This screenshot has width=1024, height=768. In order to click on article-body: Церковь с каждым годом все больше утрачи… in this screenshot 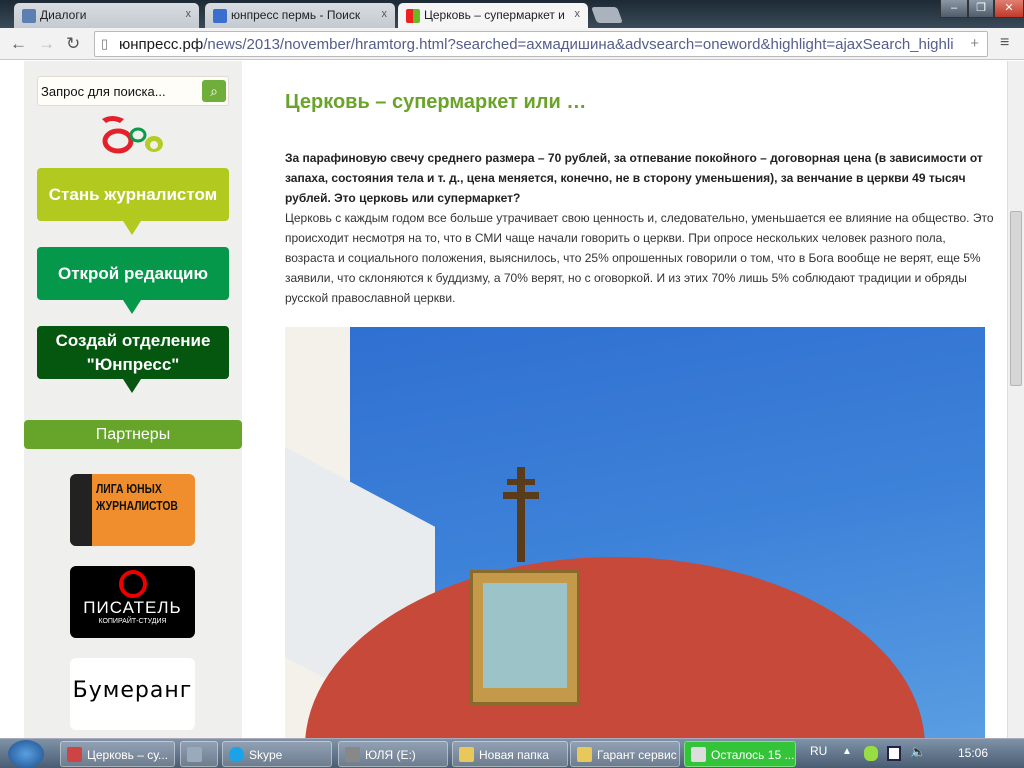, I will do `click(639, 258)`.